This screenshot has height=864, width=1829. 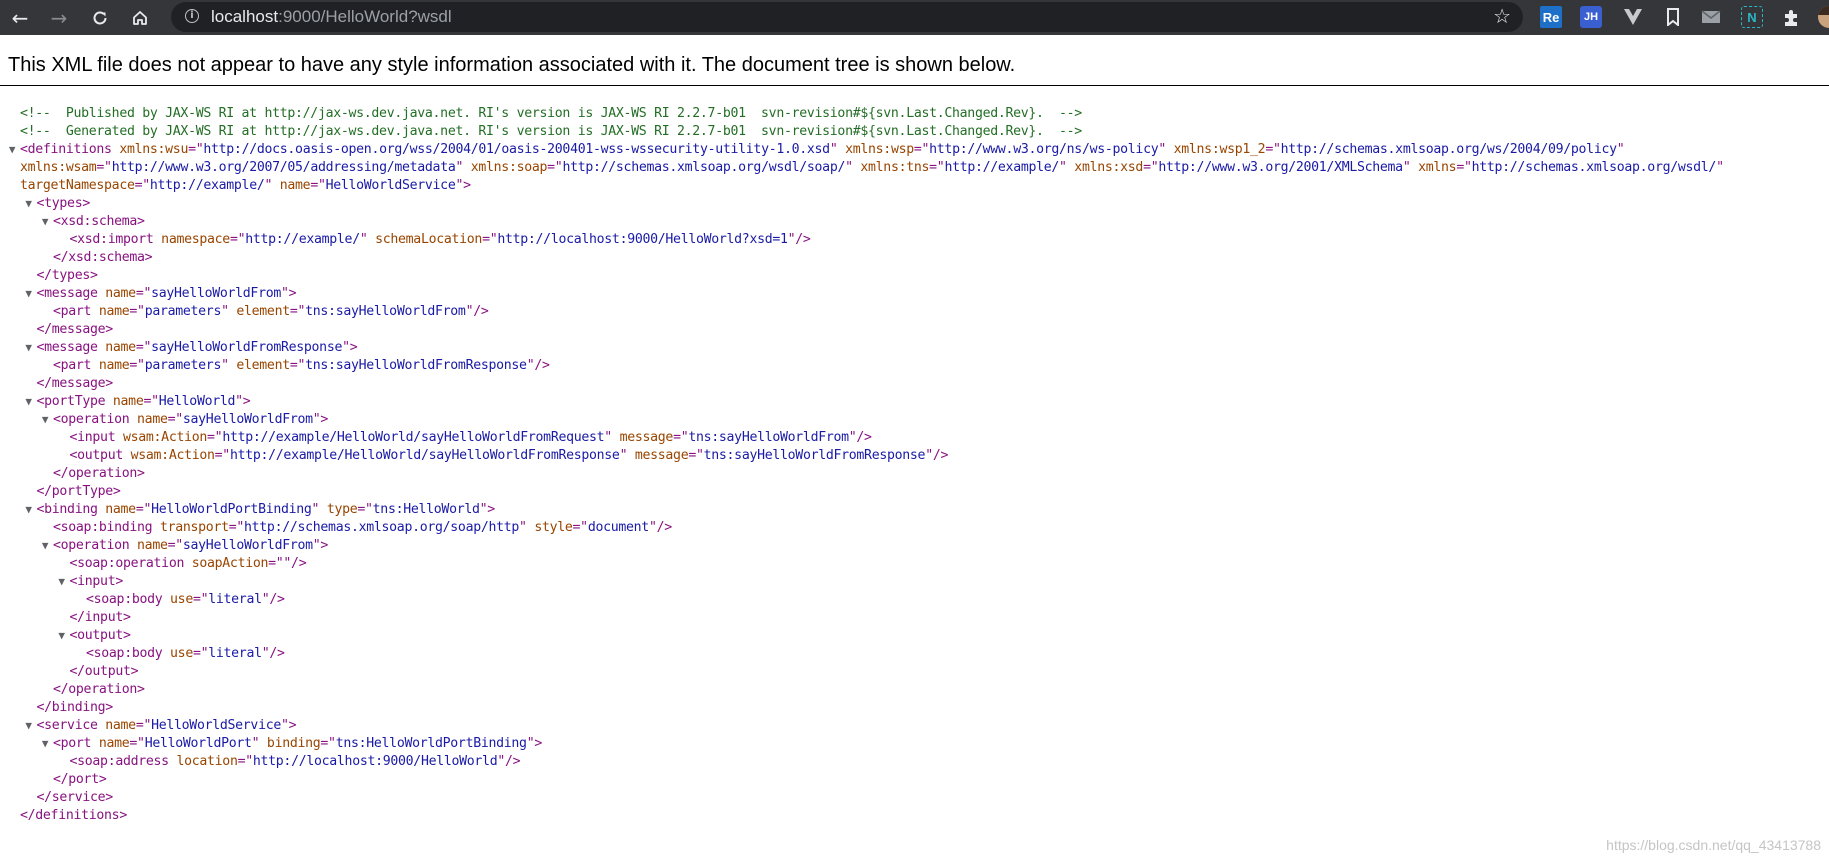 I want to click on xml-attribute-name: xmlns, so click(x=1433, y=167).